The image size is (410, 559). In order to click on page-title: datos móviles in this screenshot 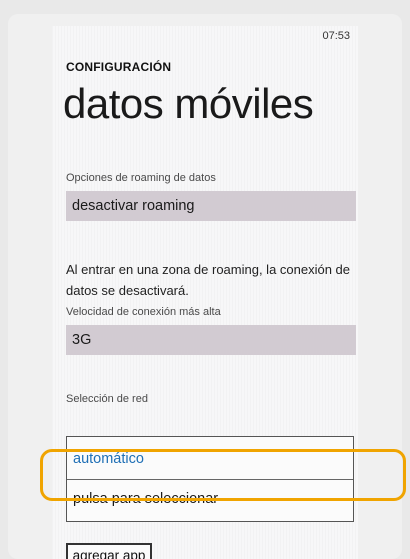, I will do `click(188, 103)`.